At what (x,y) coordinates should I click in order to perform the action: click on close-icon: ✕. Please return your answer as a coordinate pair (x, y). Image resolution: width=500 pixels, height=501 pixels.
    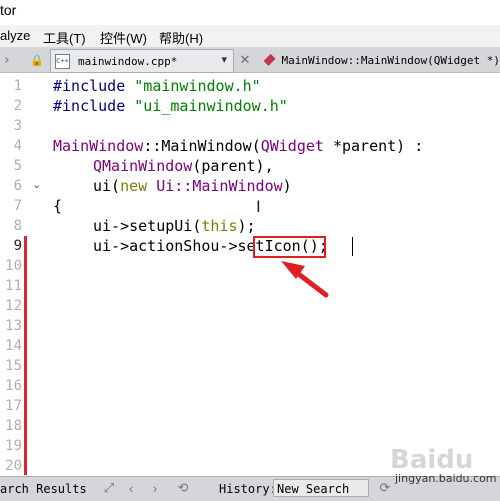
    Looking at the image, I should click on (245, 60).